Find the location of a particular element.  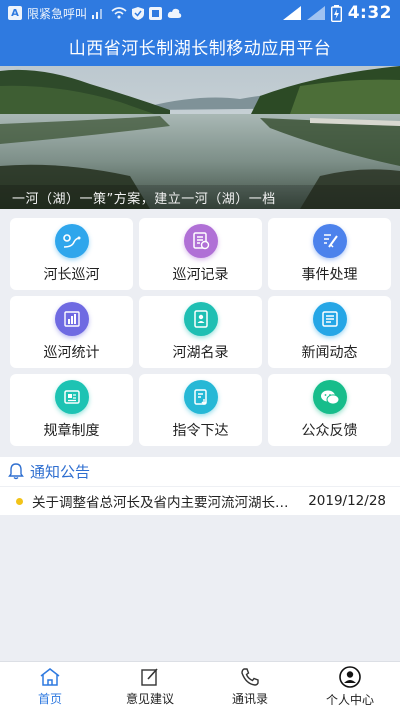

instruction-icon is located at coordinates (200, 397).